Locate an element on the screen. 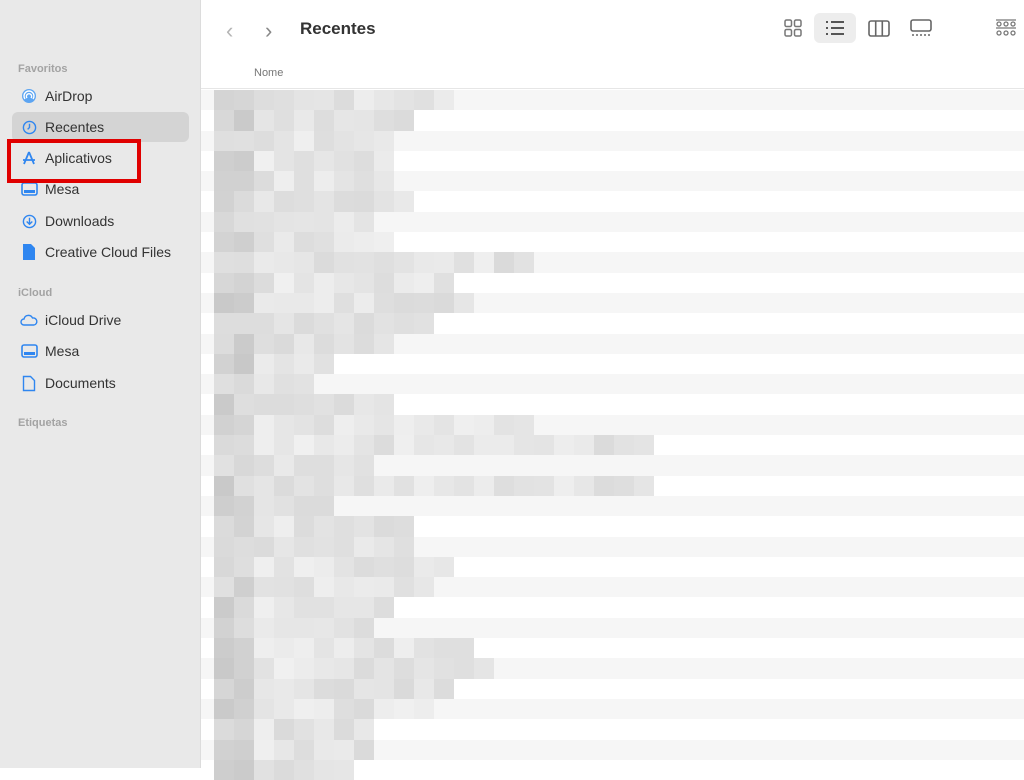 The height and width of the screenshot is (780, 1024). sidebar-item-documents: Documents is located at coordinates (100, 383).